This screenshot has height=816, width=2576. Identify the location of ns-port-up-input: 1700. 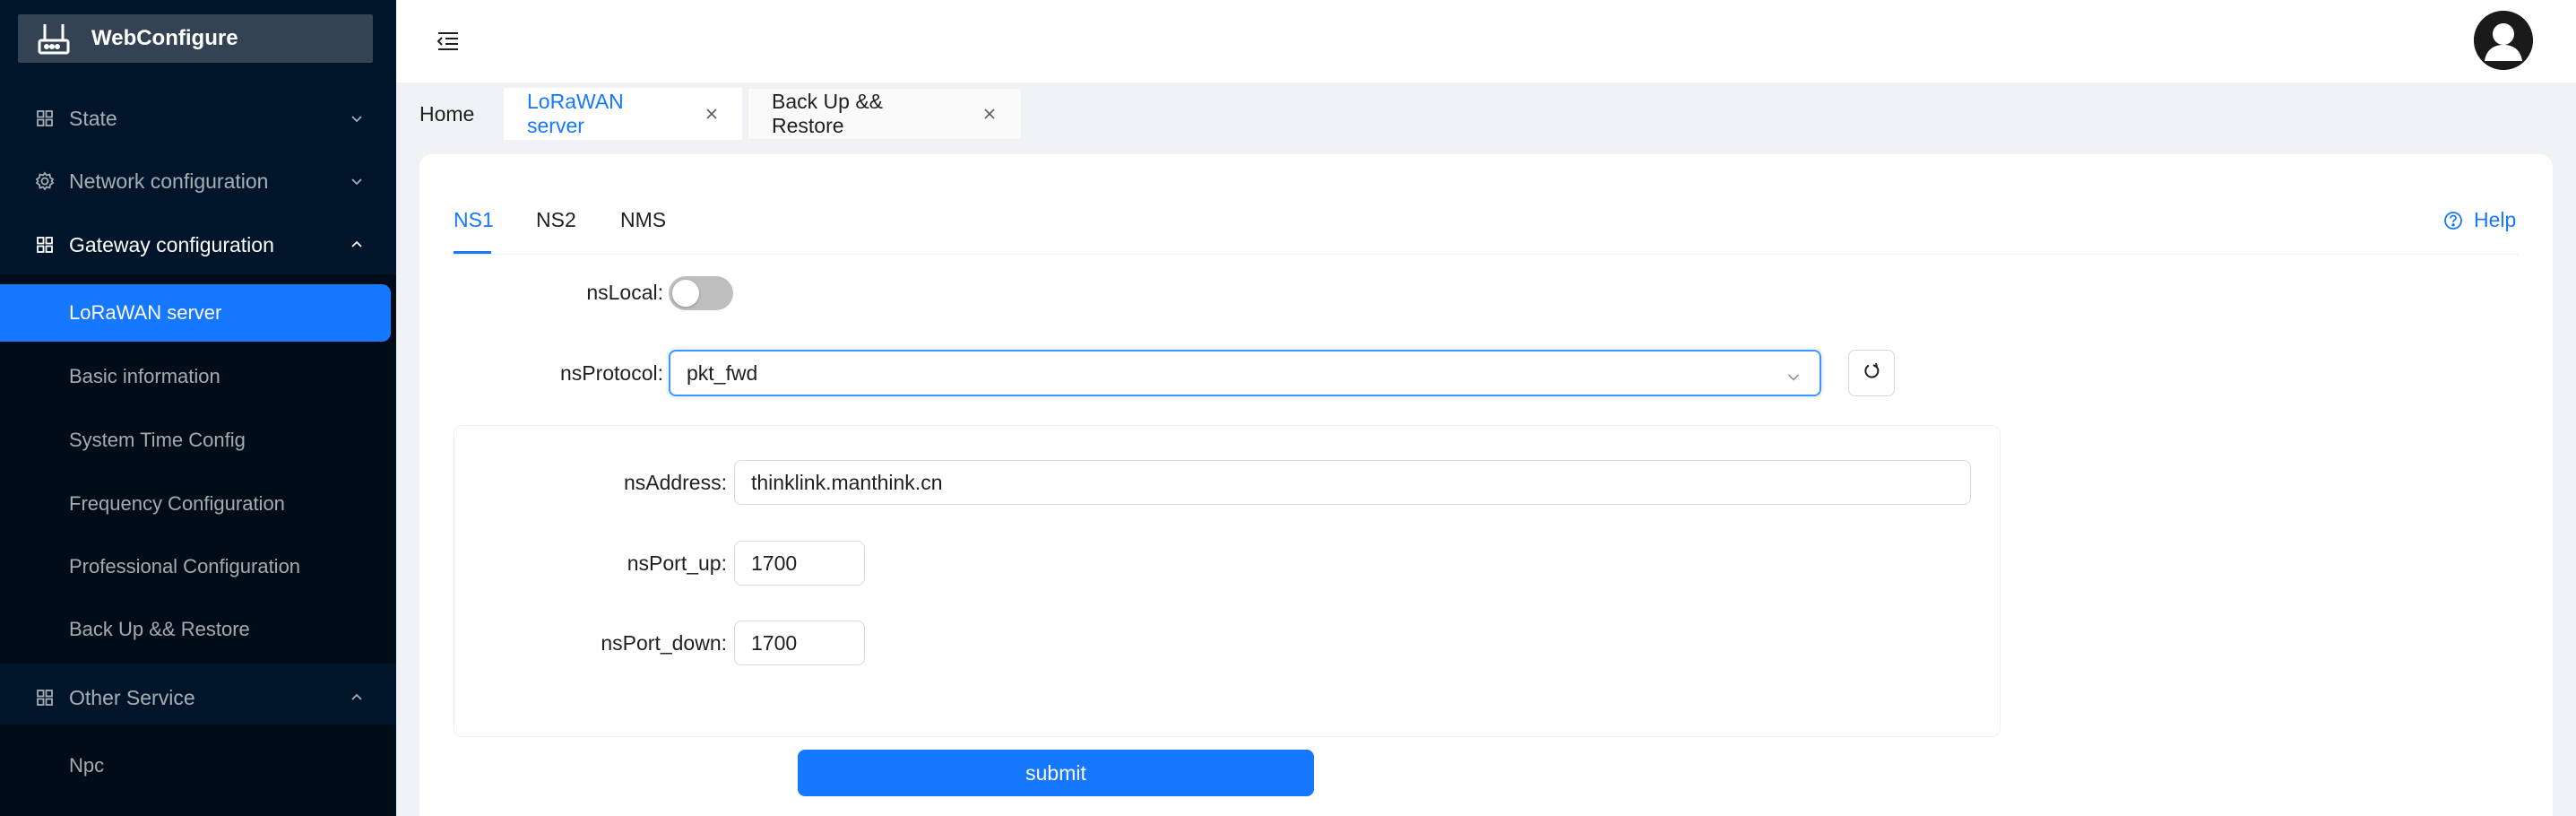
(799, 563).